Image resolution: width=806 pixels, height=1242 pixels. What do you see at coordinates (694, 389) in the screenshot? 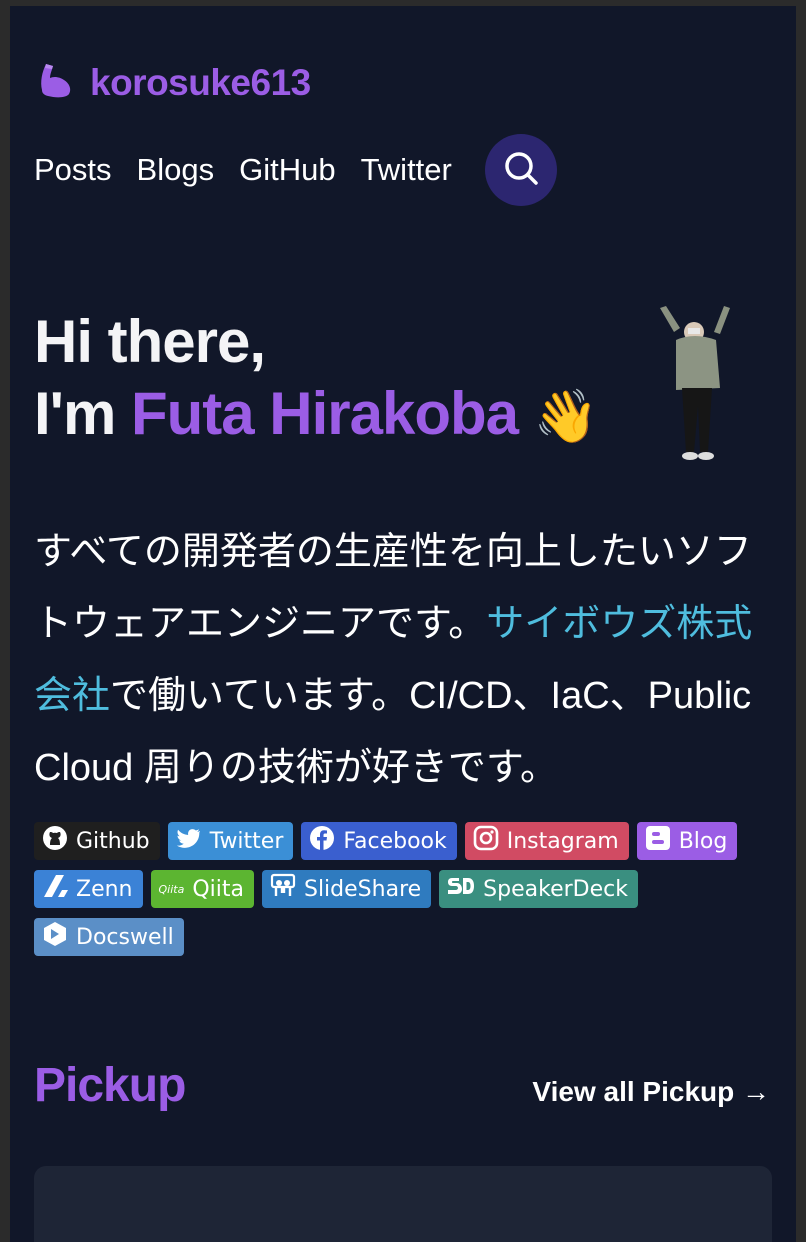
I see `avatar-figure` at bounding box center [694, 389].